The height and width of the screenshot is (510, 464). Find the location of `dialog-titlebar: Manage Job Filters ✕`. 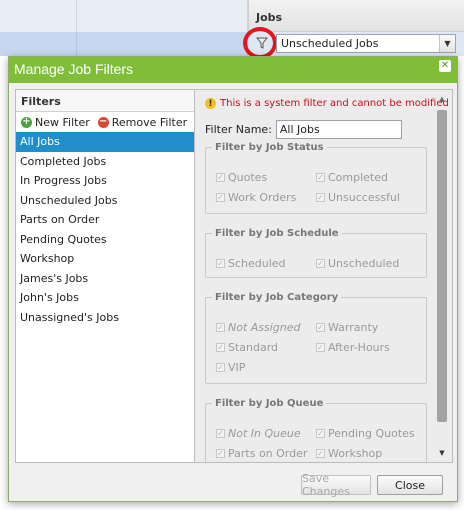

dialog-titlebar: Manage Job Filters ✕ is located at coordinates (233, 70).